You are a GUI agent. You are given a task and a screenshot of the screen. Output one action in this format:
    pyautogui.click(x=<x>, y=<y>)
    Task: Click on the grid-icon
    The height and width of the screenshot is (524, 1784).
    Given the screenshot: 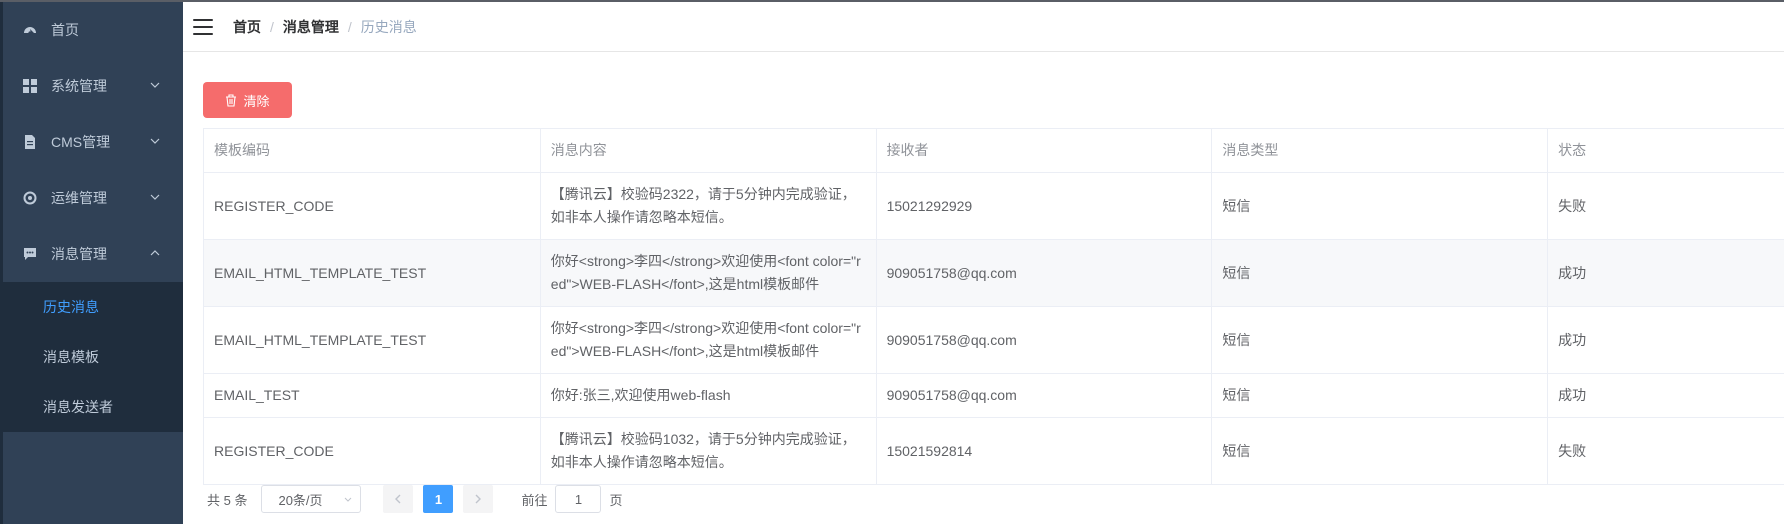 What is the action you would take?
    pyautogui.click(x=30, y=86)
    